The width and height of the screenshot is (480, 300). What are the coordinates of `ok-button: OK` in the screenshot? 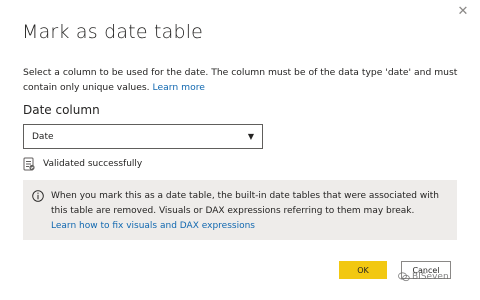 It's located at (363, 270).